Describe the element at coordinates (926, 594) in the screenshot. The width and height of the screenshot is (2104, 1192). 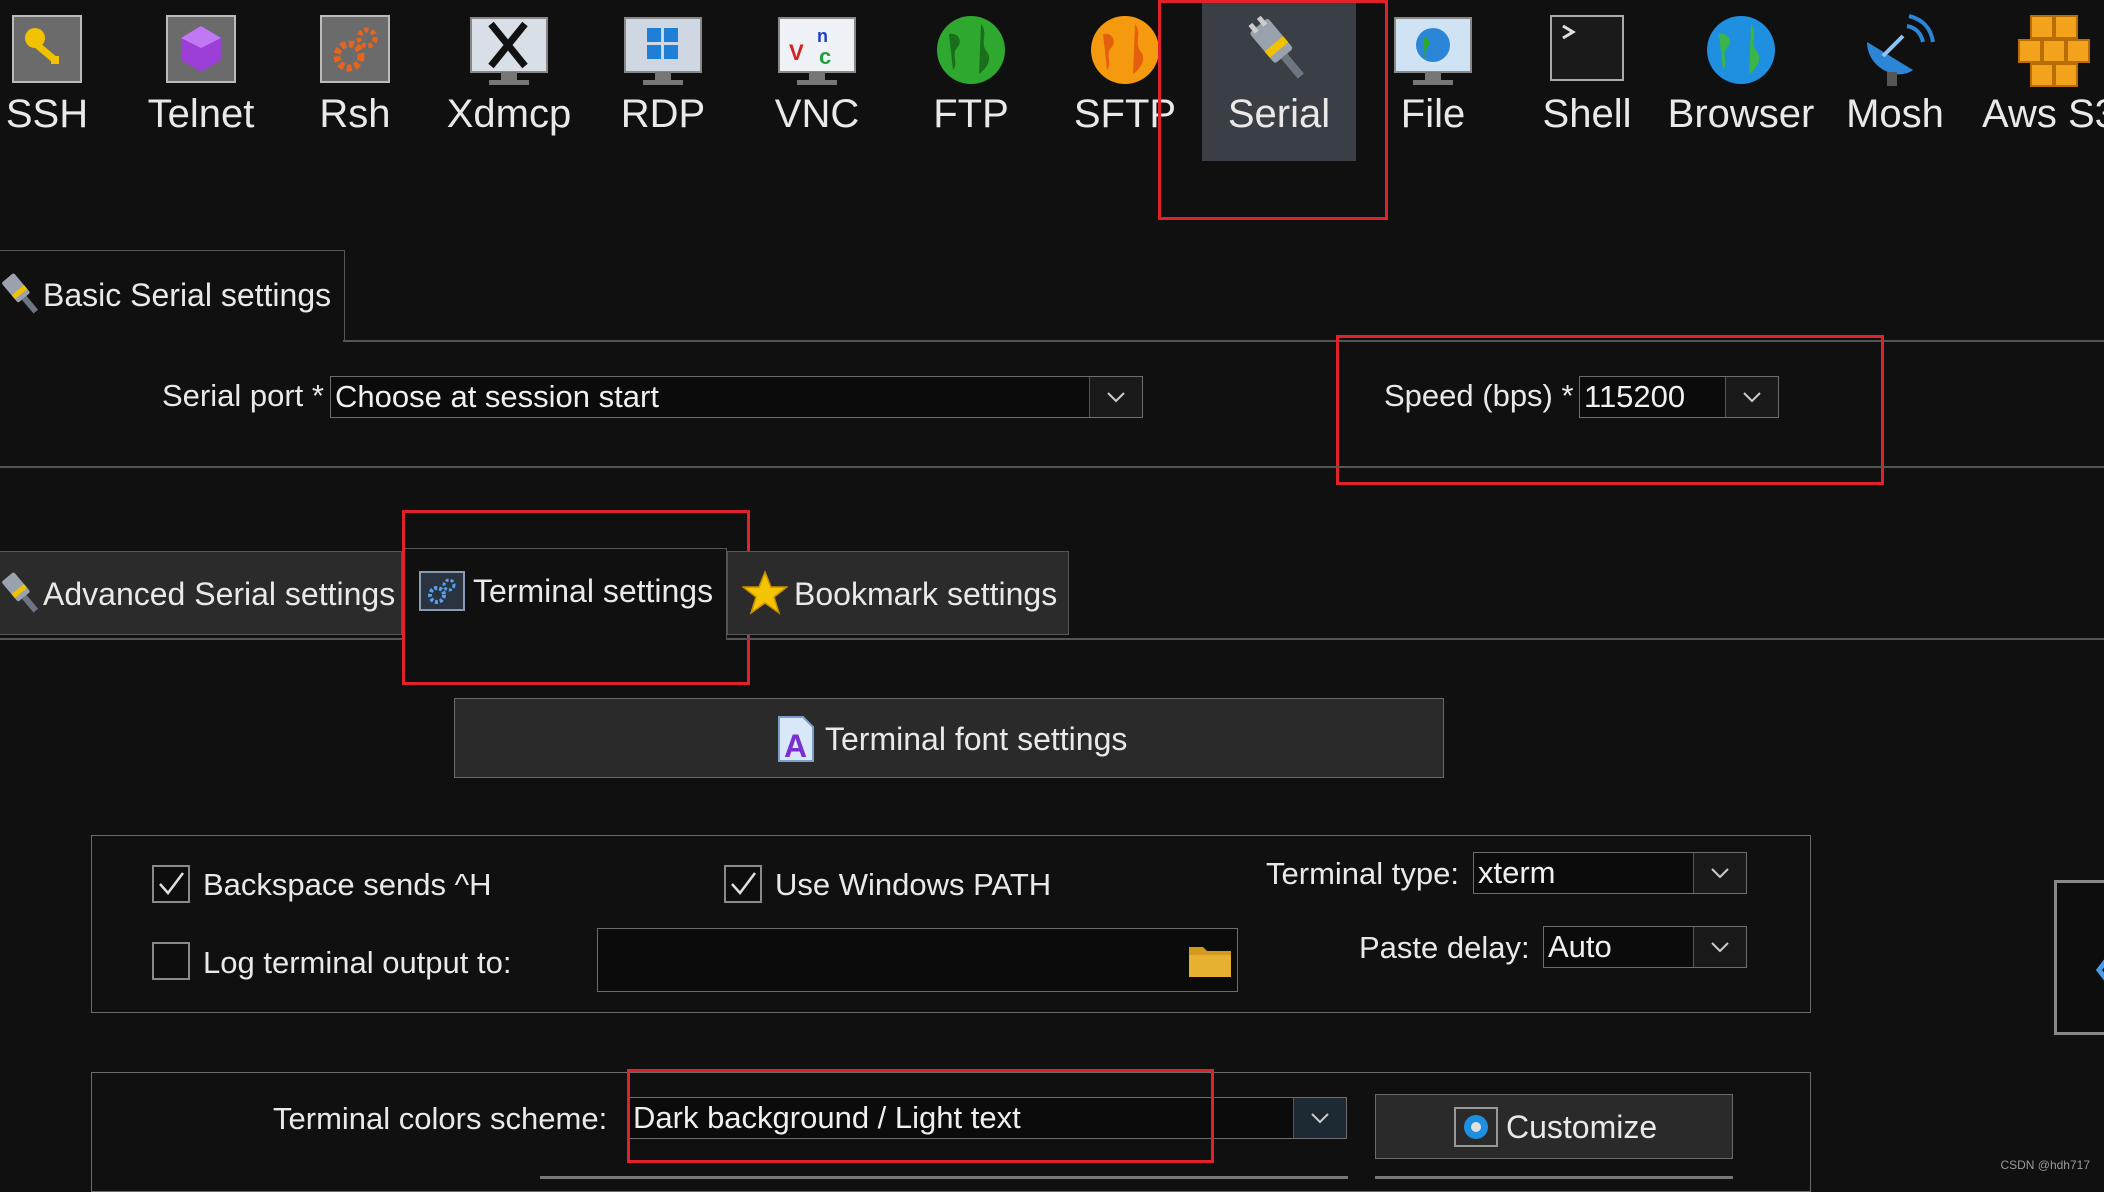
I see `tab-label: Bookmark settings` at that location.